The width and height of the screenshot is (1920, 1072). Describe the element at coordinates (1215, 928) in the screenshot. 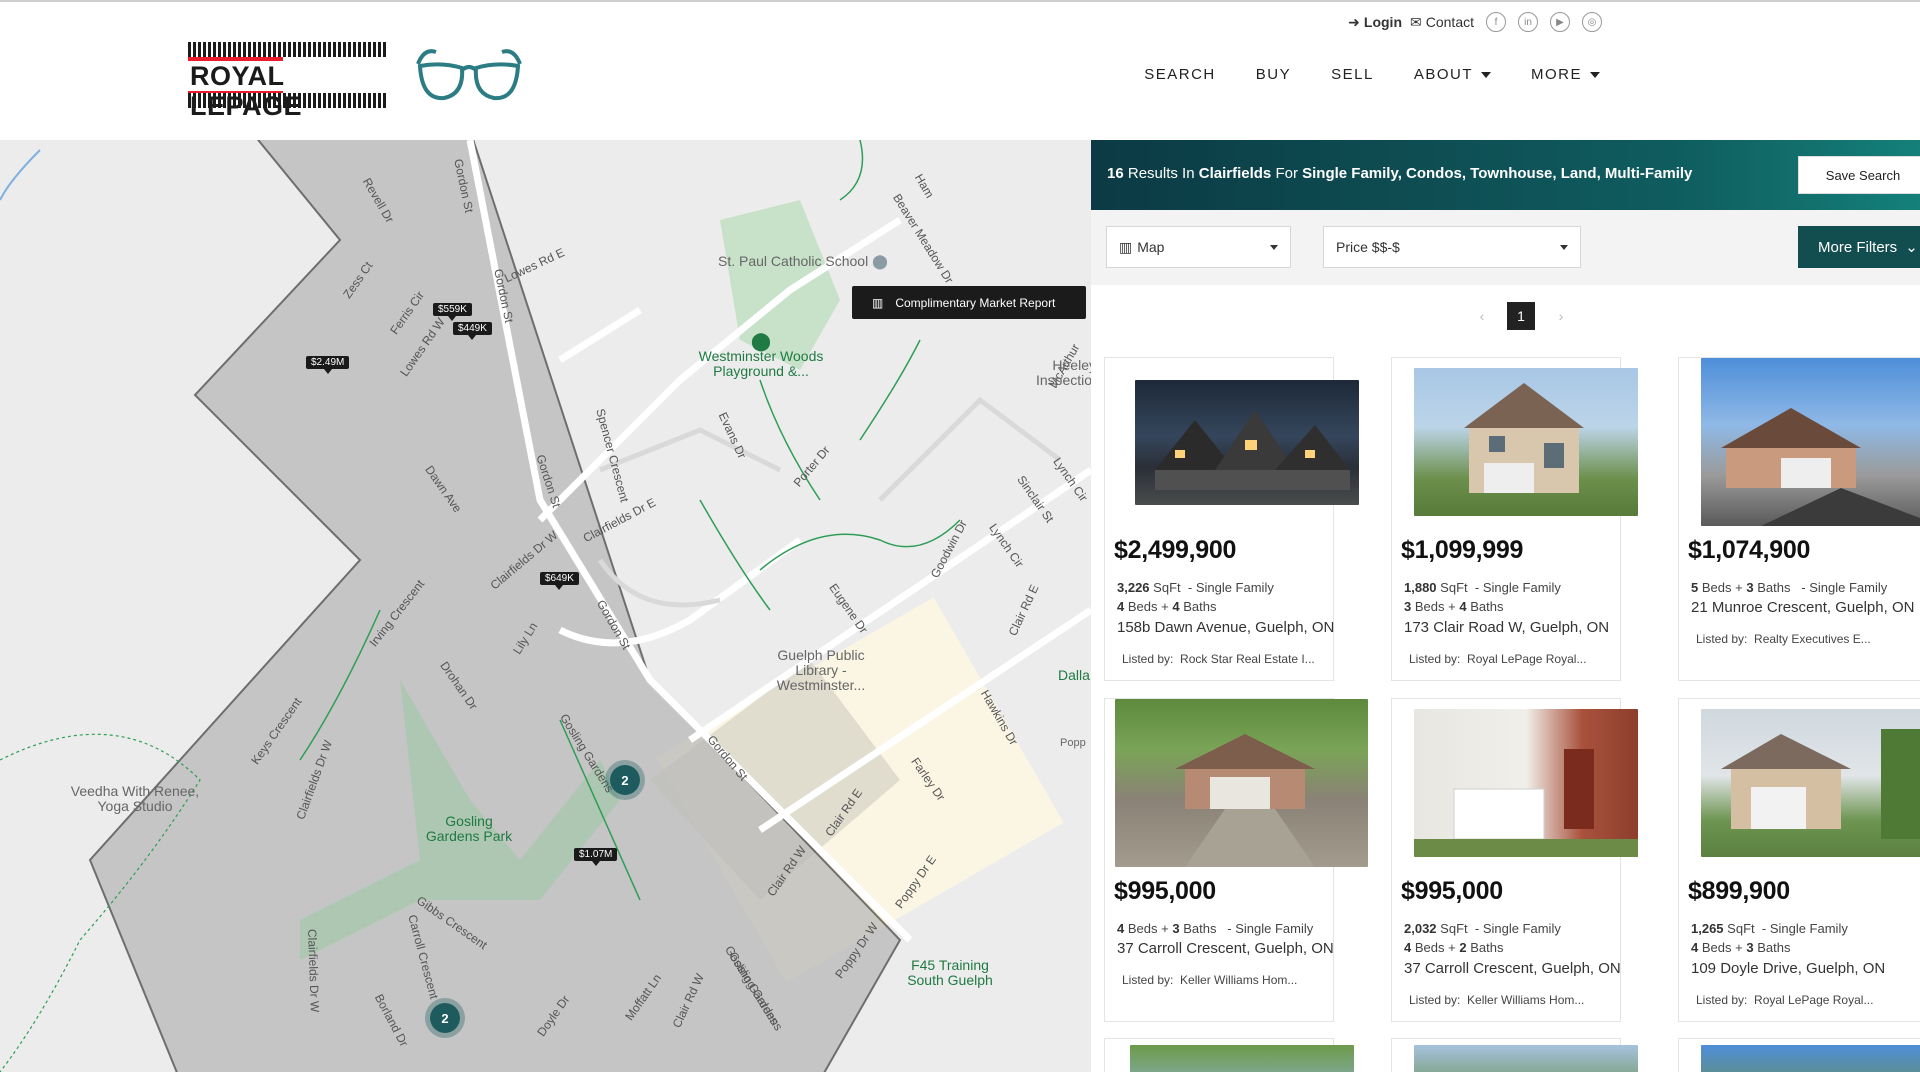

I see `listing-beds-baths: 4 Beds + 3 Baths - Single Family` at that location.